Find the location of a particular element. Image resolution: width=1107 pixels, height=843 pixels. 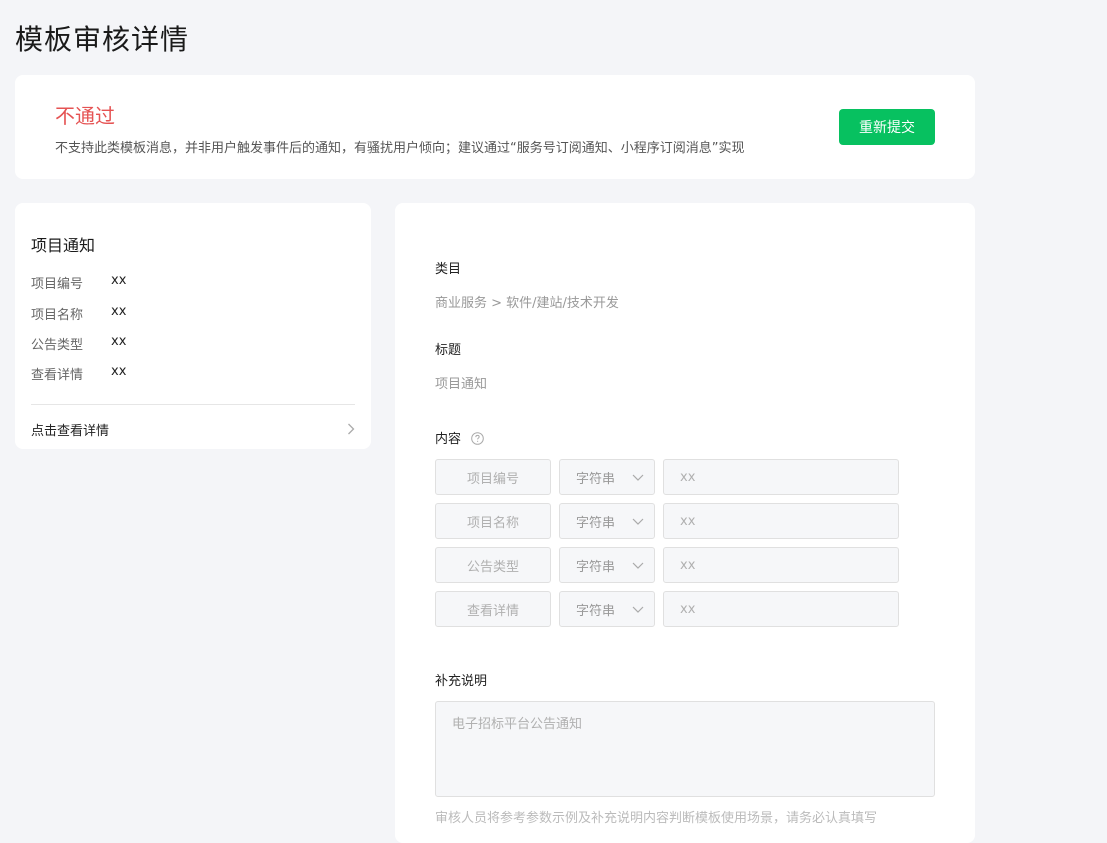

content-field-row: 查看详情 字符串 xx is located at coordinates (667, 609).